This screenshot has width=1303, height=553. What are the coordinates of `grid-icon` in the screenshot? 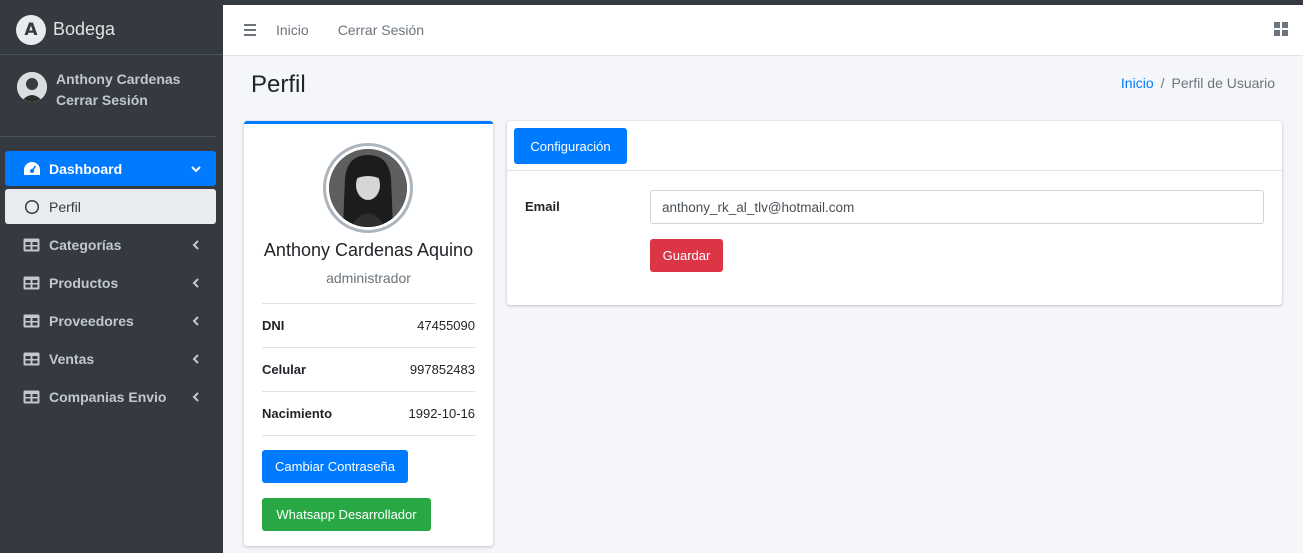 It's located at (1281, 30).